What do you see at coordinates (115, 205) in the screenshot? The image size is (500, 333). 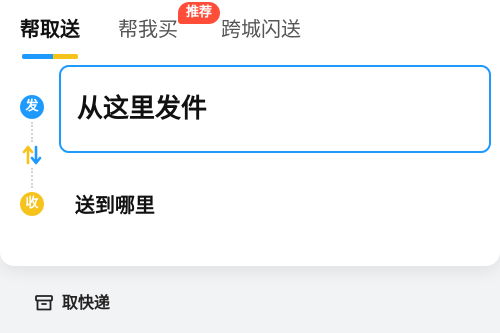 I see `receiver-address-text: 送到哪里` at bounding box center [115, 205].